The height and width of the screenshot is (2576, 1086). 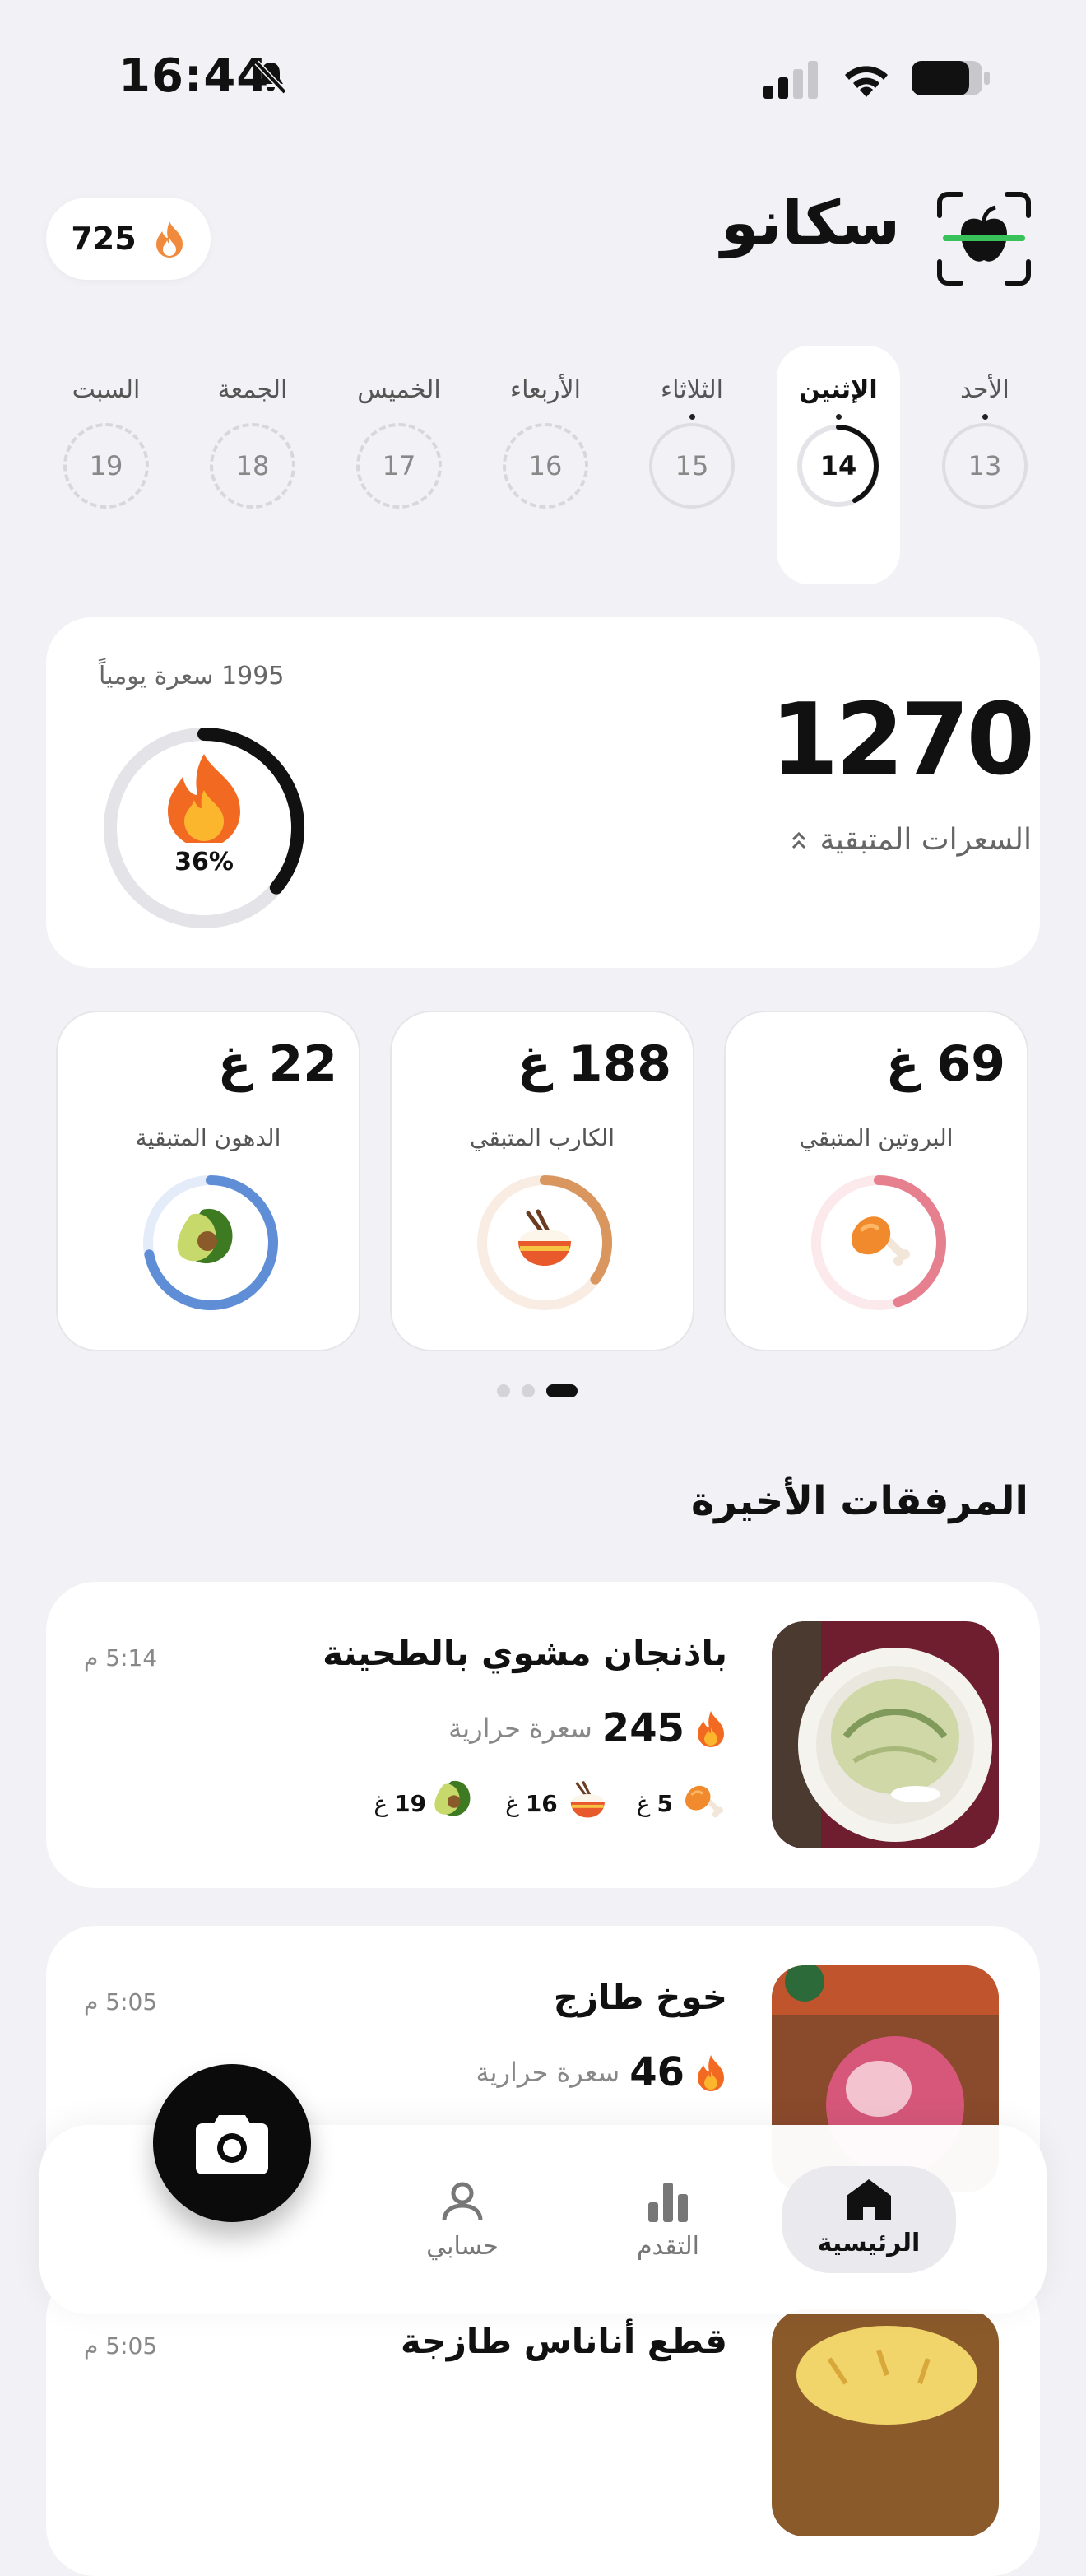 I want to click on meal-calories: 46 سعرة حرارية, so click(x=601, y=2072).